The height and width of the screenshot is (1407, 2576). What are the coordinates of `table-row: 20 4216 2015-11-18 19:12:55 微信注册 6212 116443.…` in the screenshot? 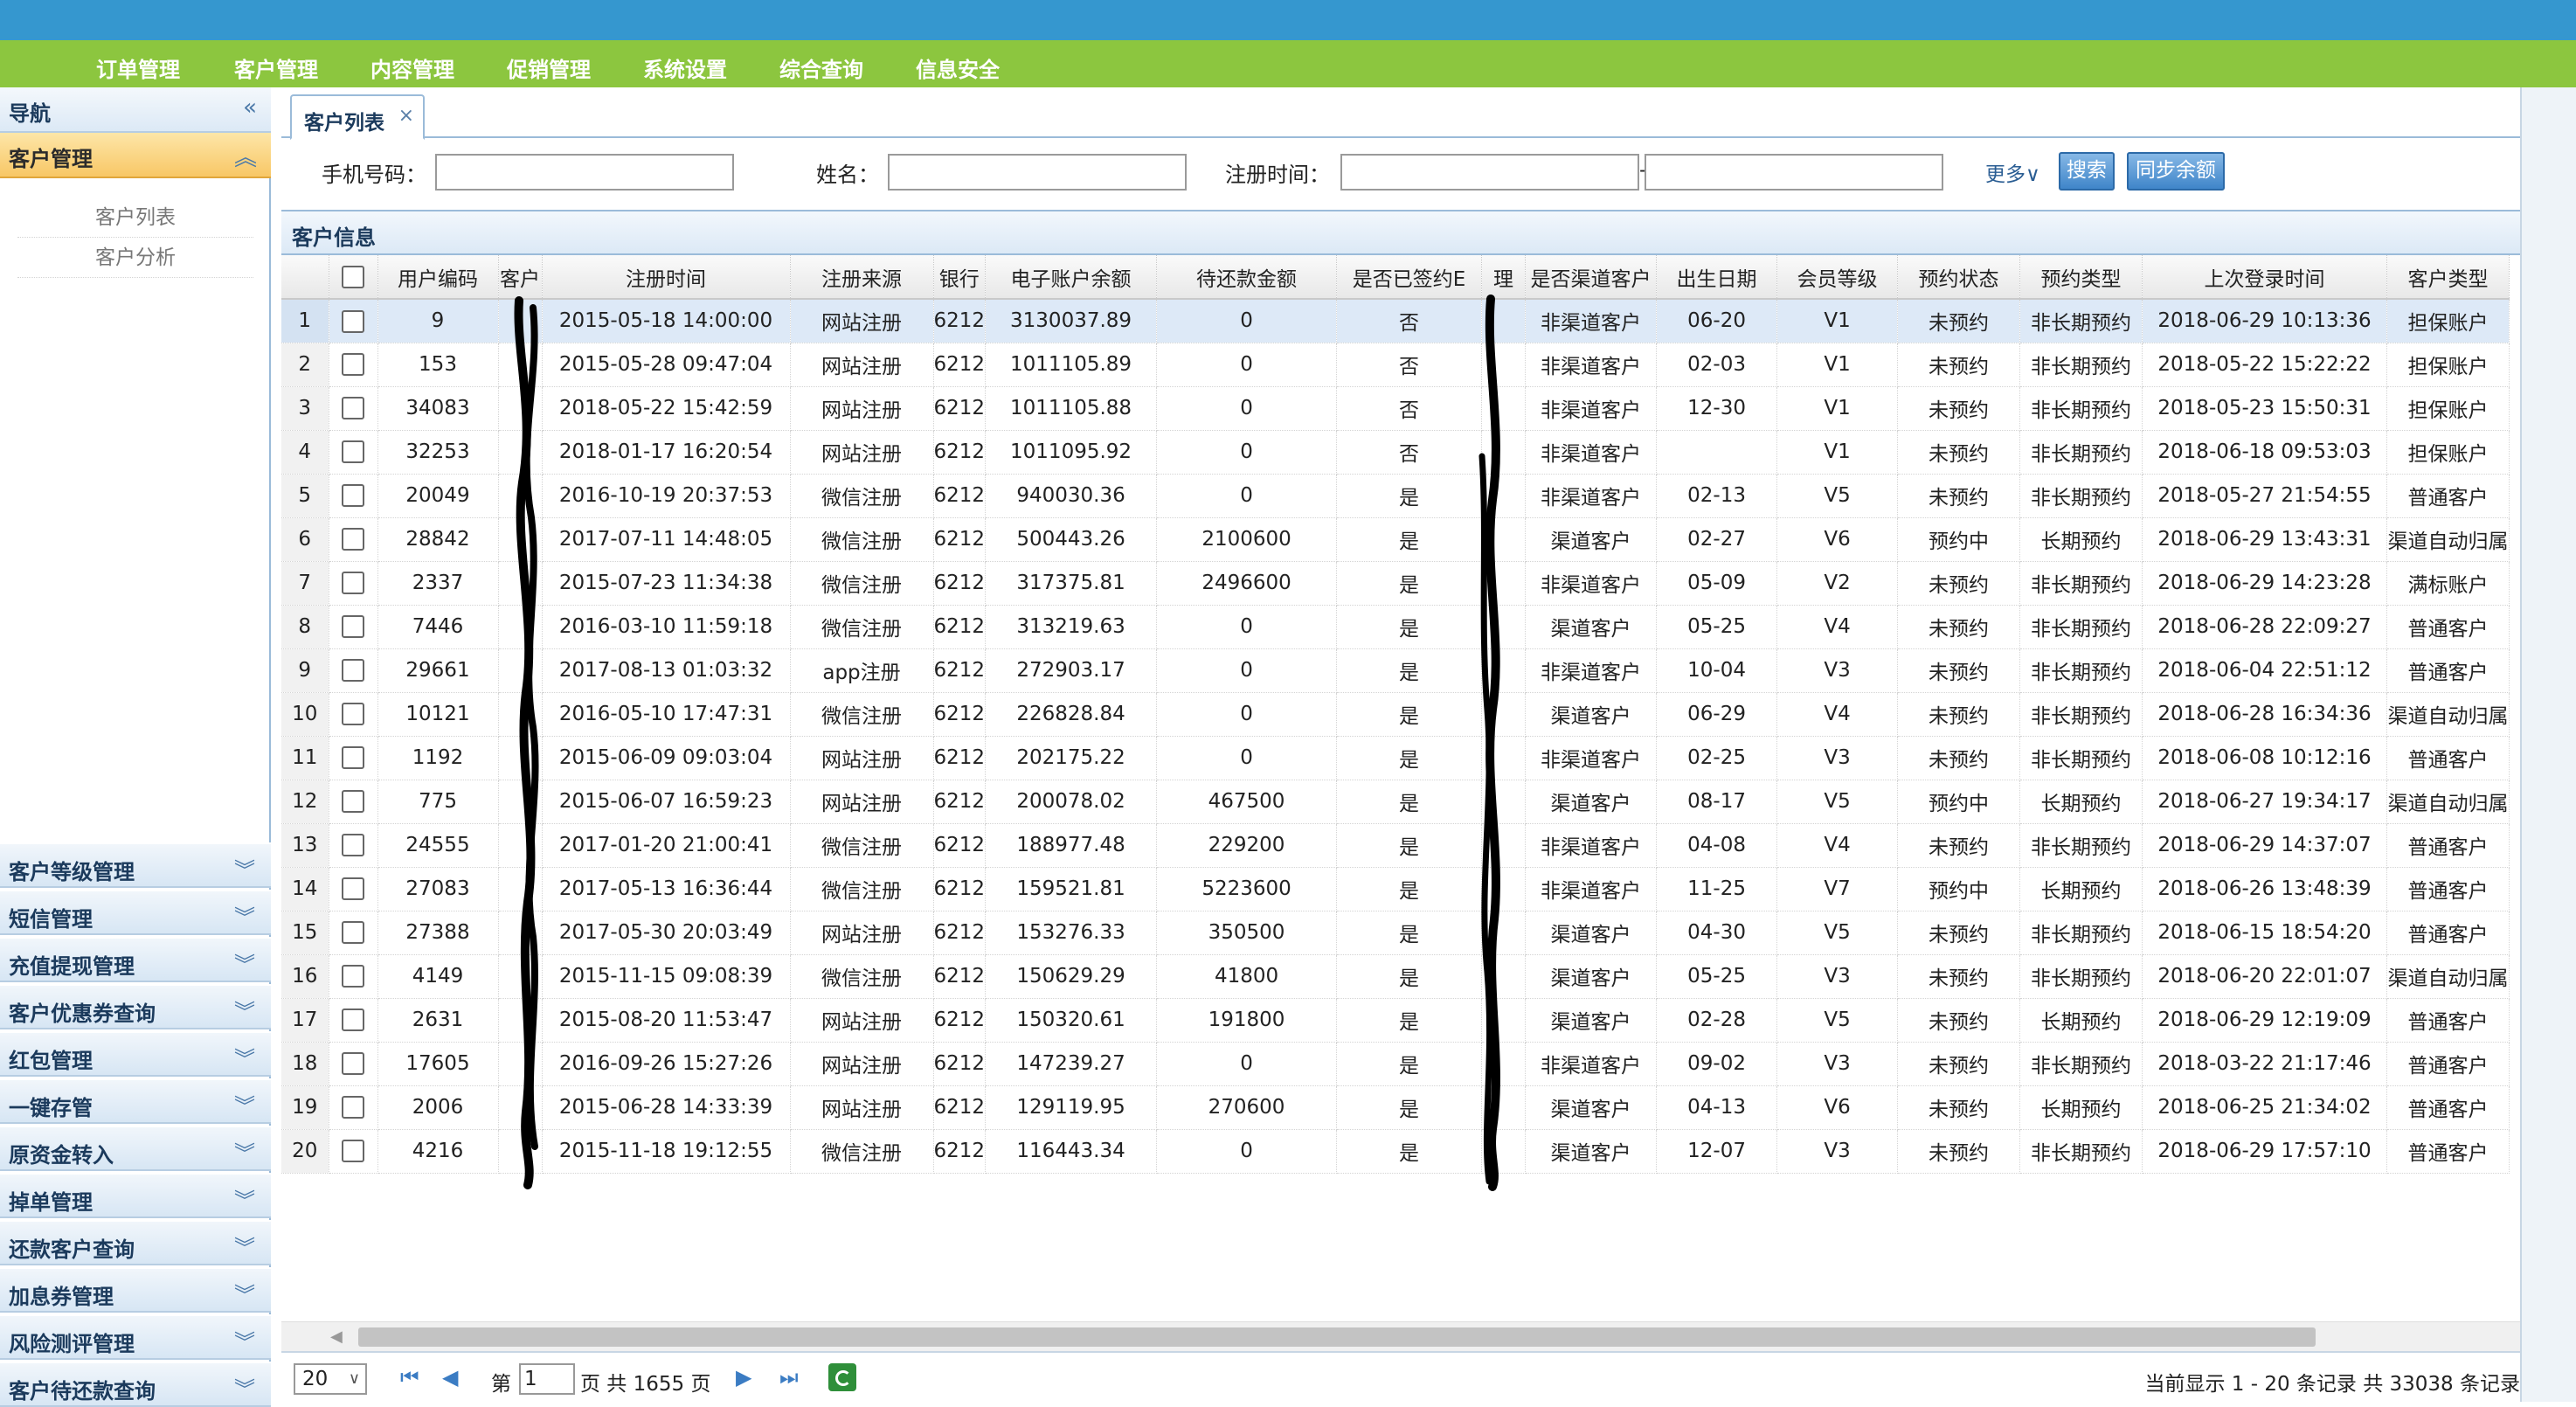 It's located at (1395, 1151).